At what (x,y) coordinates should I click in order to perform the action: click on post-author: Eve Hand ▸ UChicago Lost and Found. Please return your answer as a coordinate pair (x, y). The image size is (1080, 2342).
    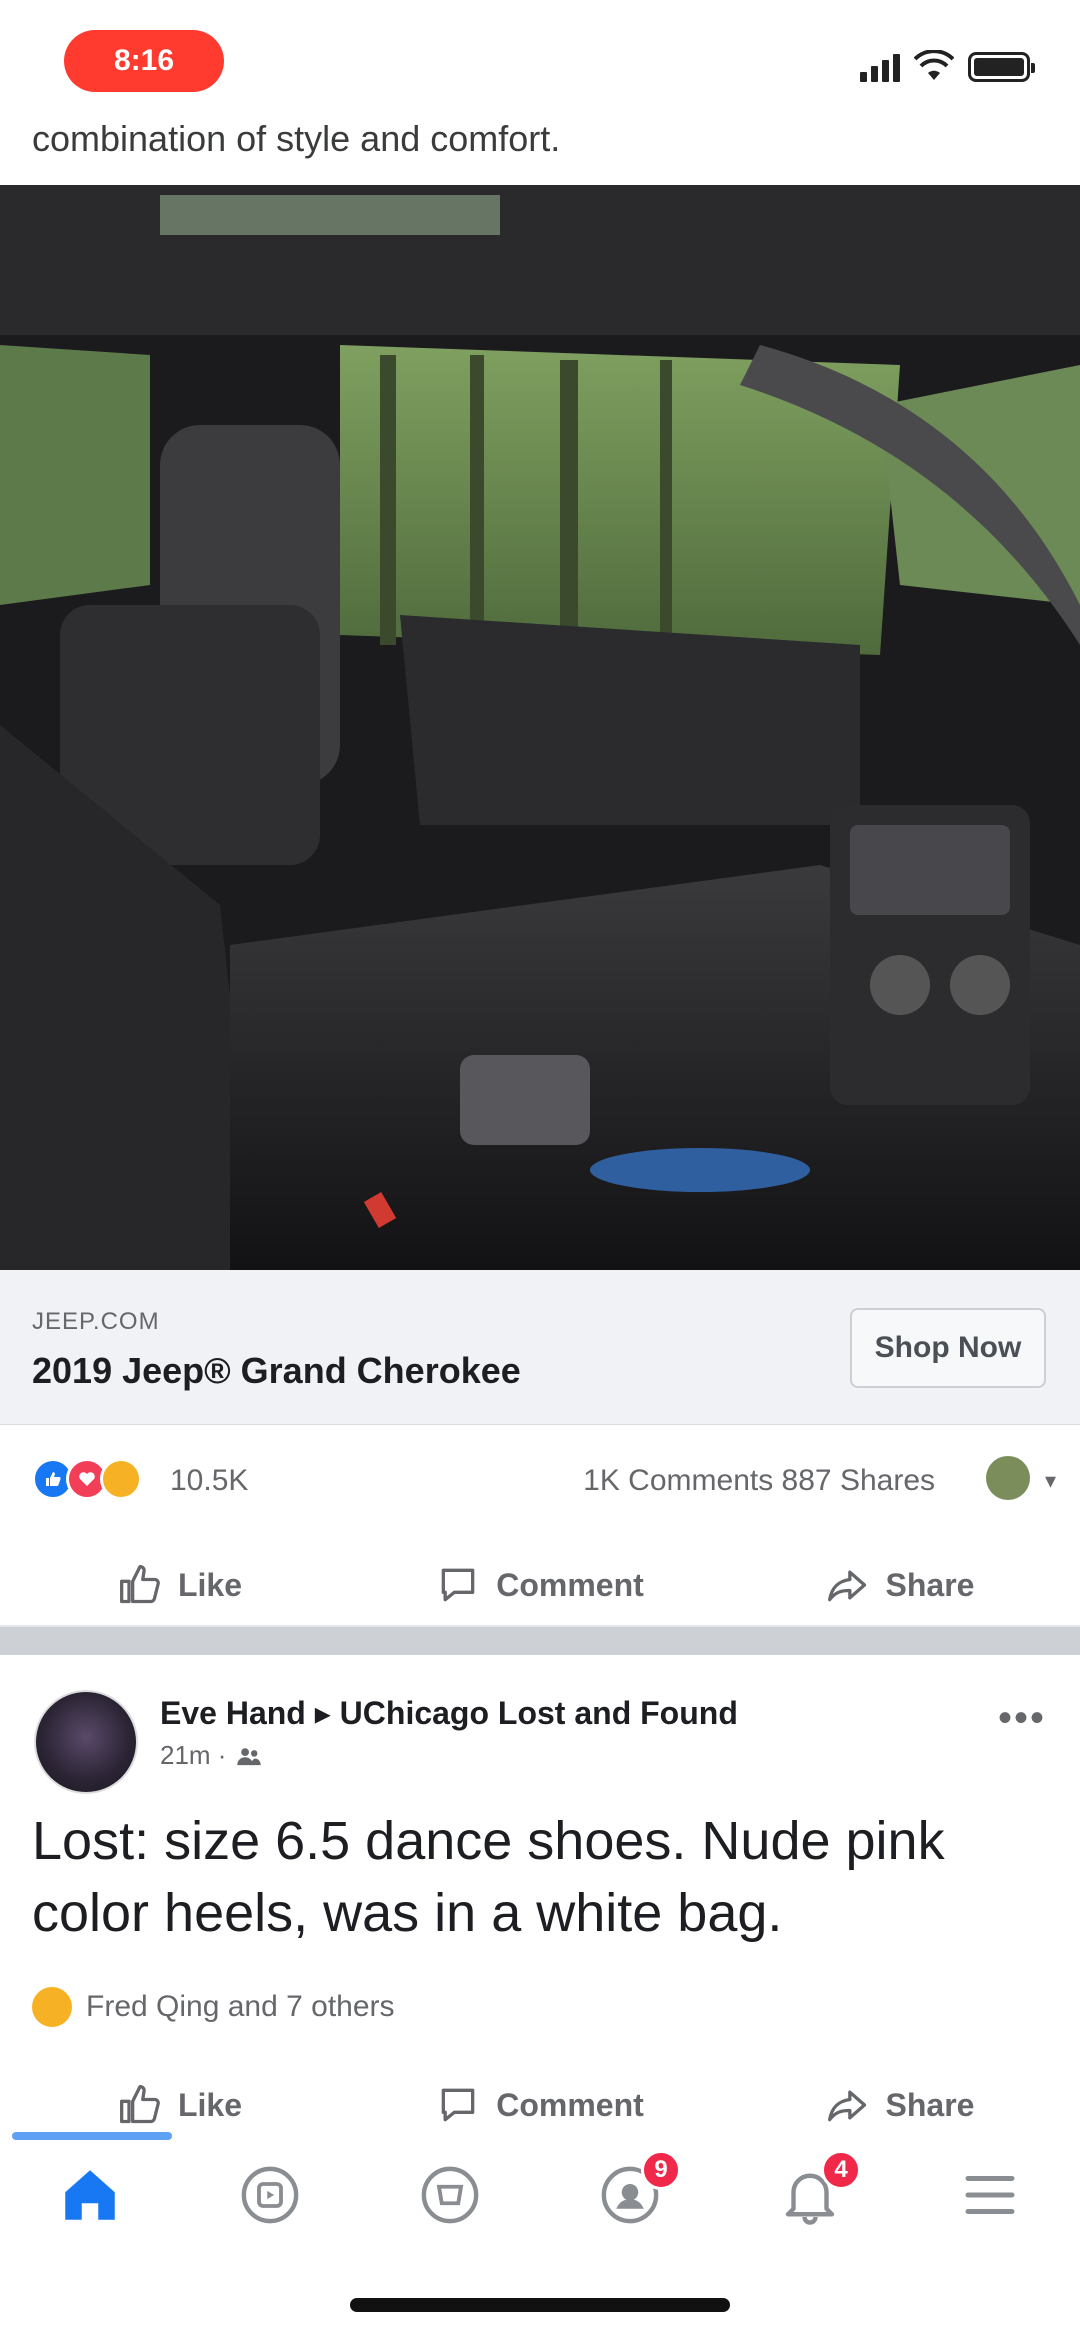
    Looking at the image, I should click on (449, 1713).